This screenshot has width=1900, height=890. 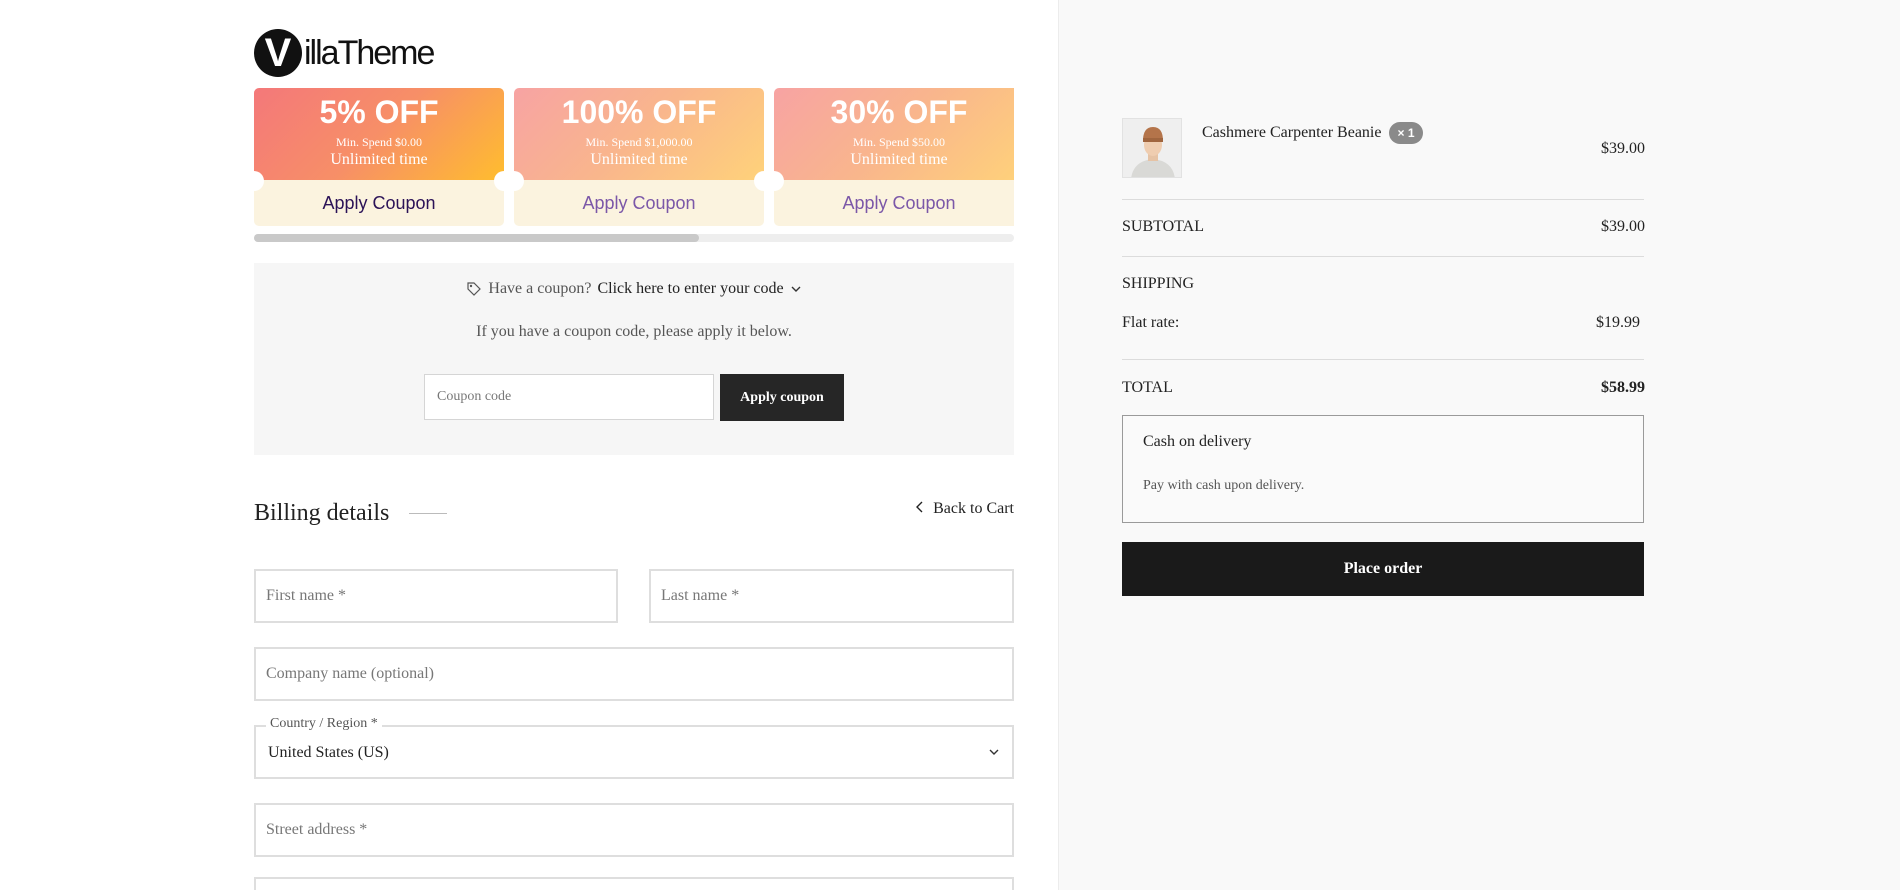 I want to click on product-price: $39.00, so click(x=1623, y=148).